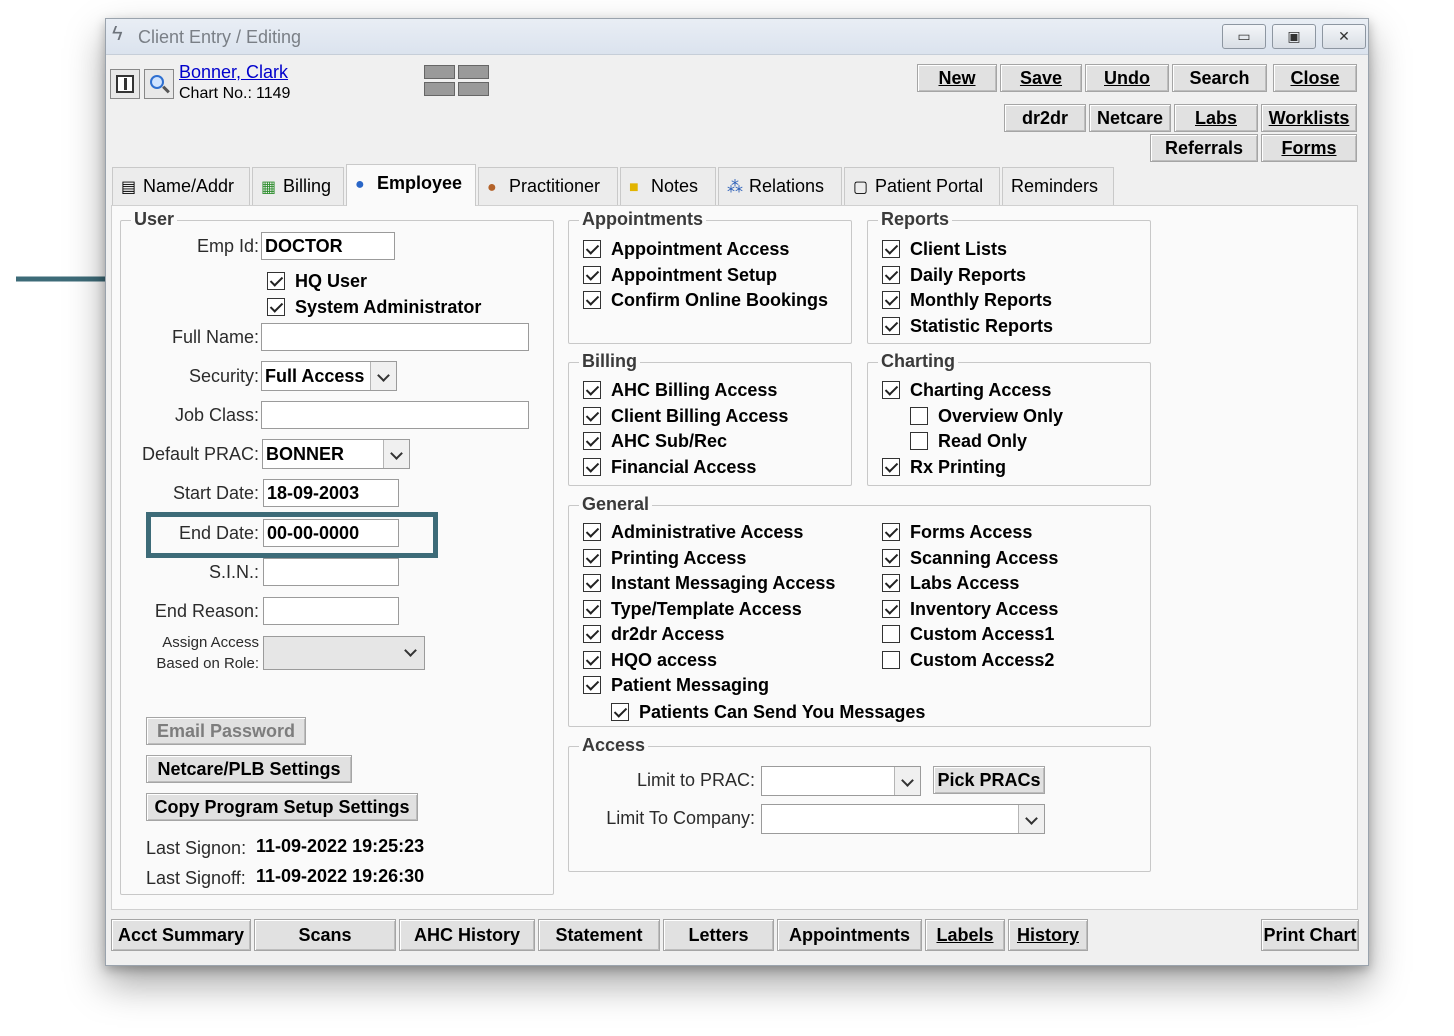 This screenshot has width=1454, height=1036. Describe the element at coordinates (768, 713) in the screenshot. I see `patients-can-send-messages-checkbox: Patients Can Send You Messages` at that location.